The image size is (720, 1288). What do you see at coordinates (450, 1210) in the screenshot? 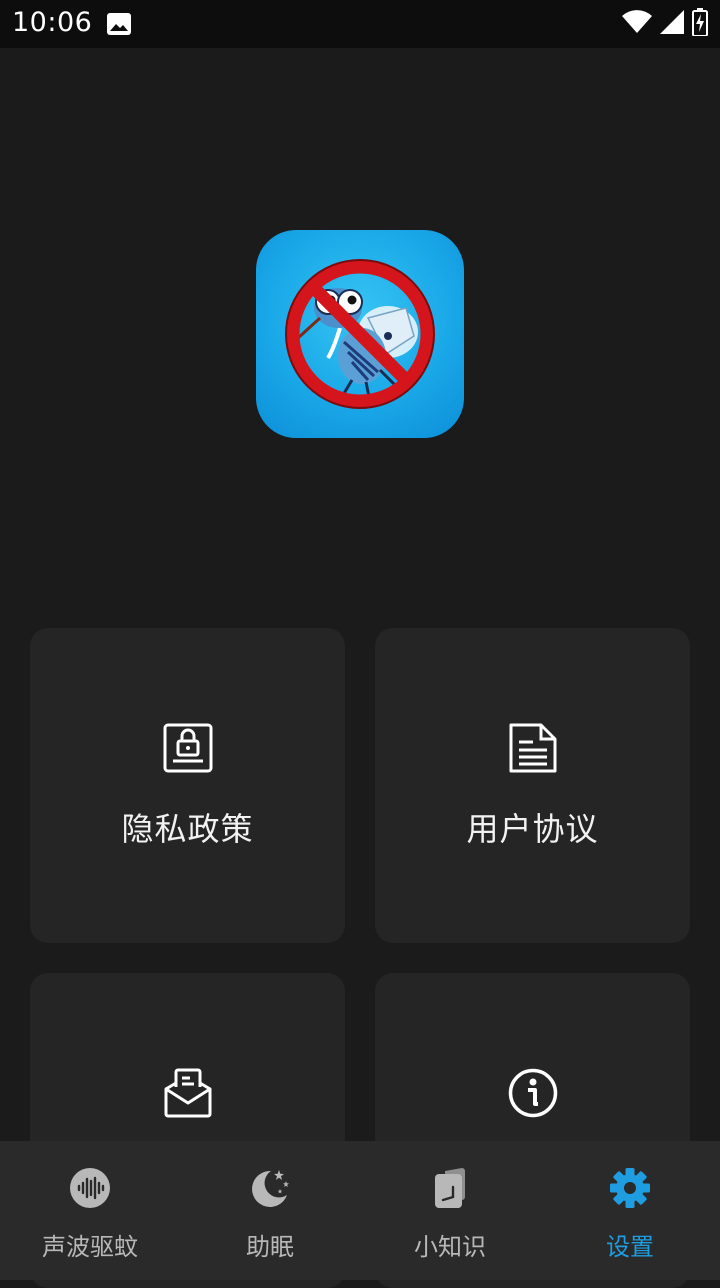
I see `nav-item-knowledge: 小知识` at bounding box center [450, 1210].